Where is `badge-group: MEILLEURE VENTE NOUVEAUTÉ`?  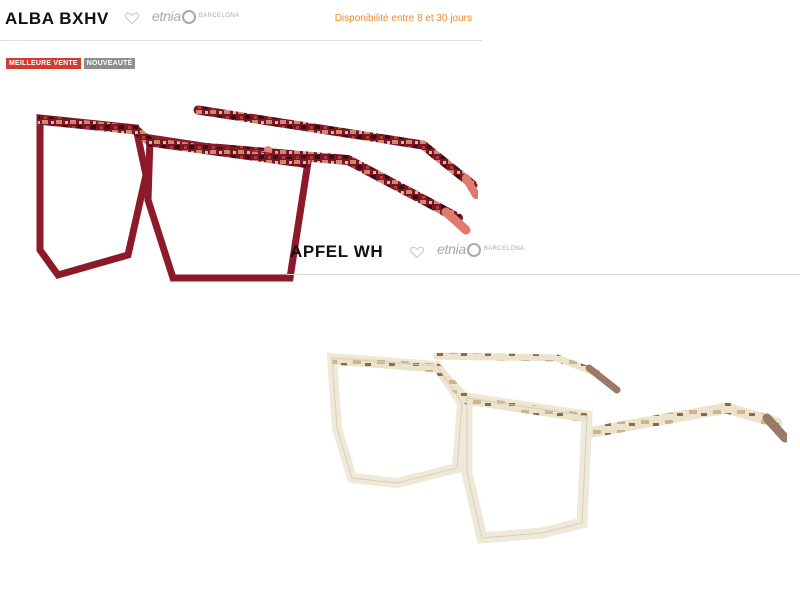 badge-group: MEILLEURE VENTE NOUVEAUTÉ is located at coordinates (71, 63).